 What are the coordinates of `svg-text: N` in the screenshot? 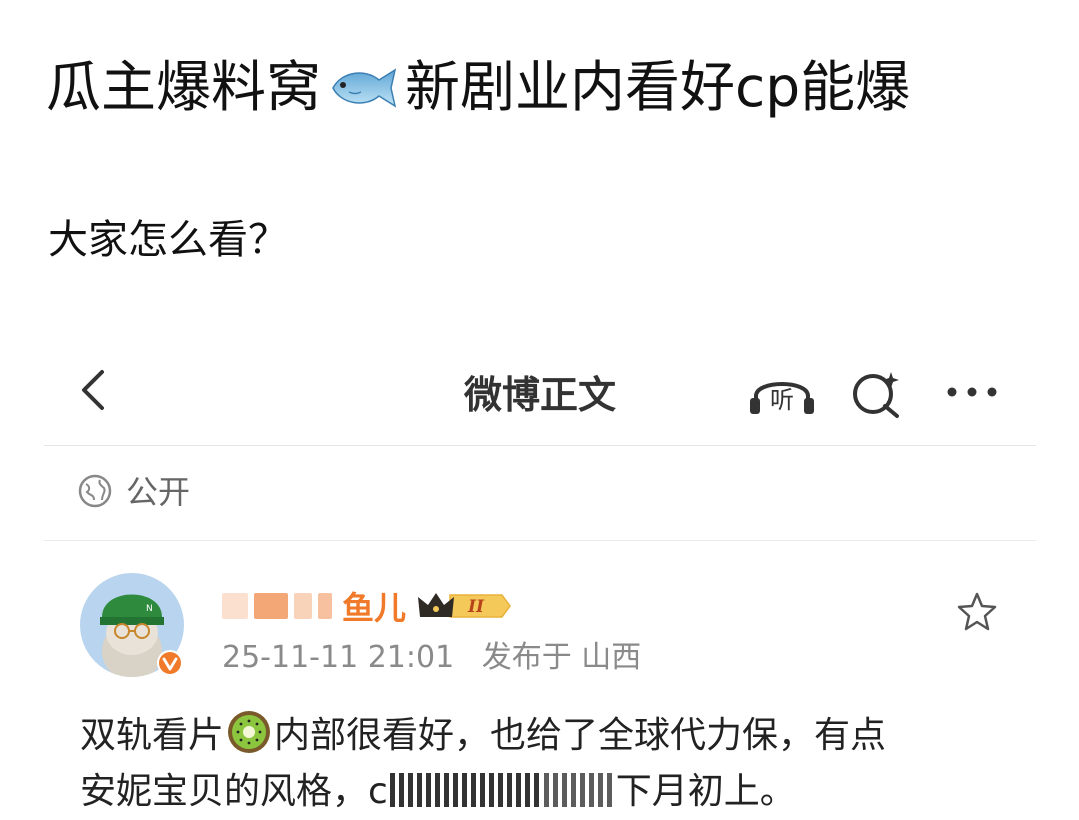 It's located at (149, 609).